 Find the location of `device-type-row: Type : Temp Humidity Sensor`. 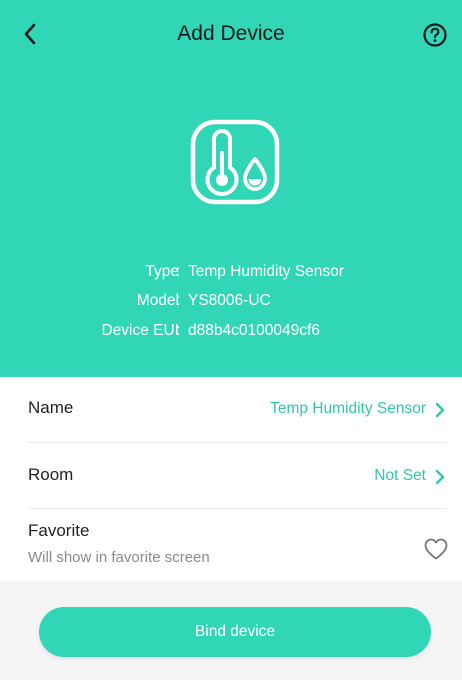

device-type-row: Type : Temp Humidity Sensor is located at coordinates (231, 272).